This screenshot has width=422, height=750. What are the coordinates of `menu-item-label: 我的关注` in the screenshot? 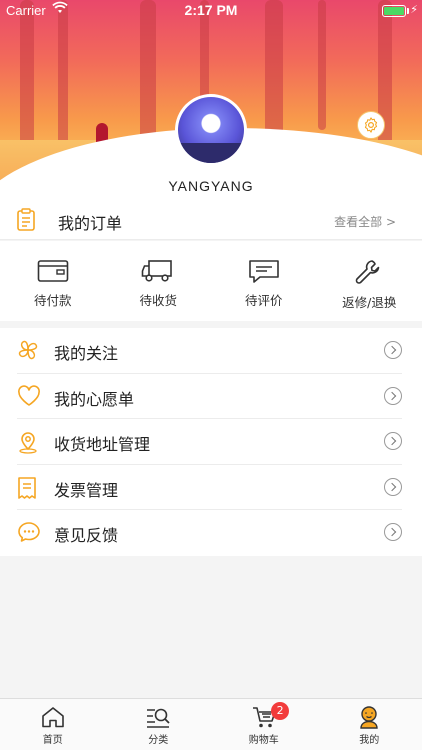 It's located at (86, 353).